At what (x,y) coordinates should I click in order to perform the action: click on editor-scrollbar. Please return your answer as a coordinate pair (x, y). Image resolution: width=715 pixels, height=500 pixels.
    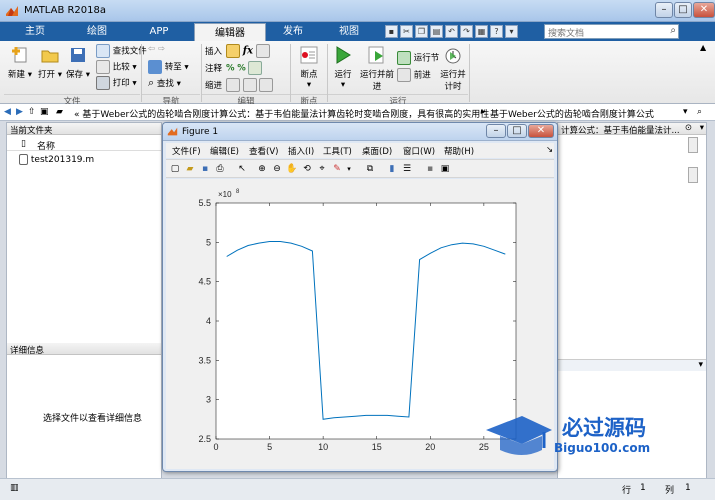
    Looking at the image, I should click on (693, 175).